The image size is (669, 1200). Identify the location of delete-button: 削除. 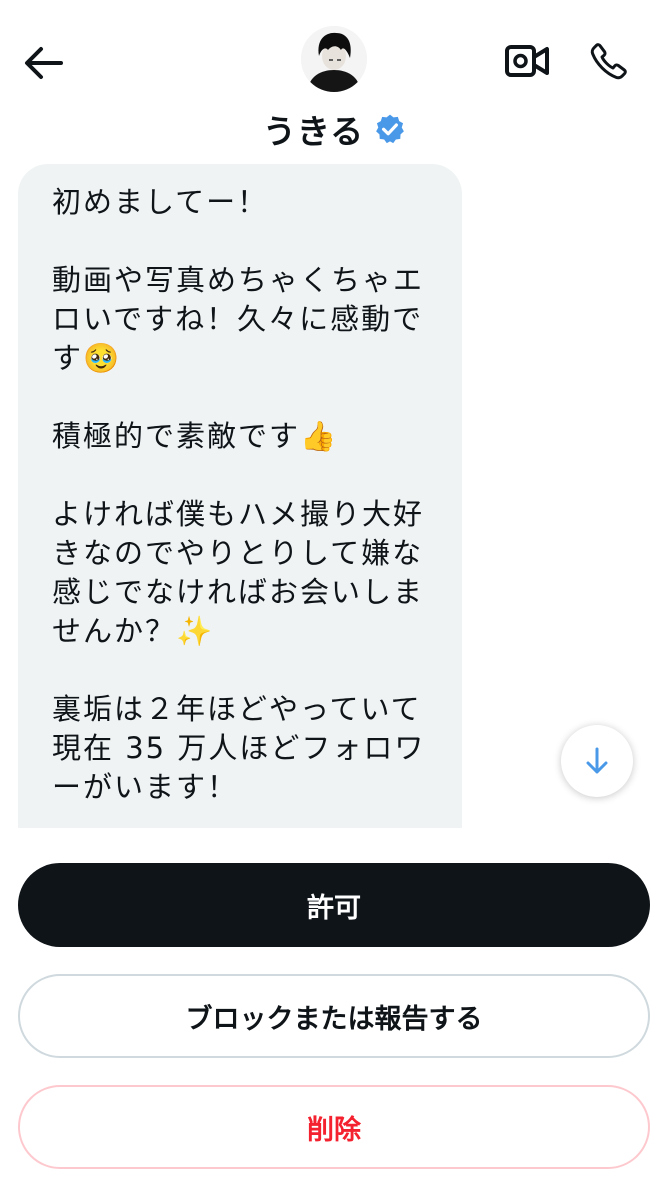
(334, 1127).